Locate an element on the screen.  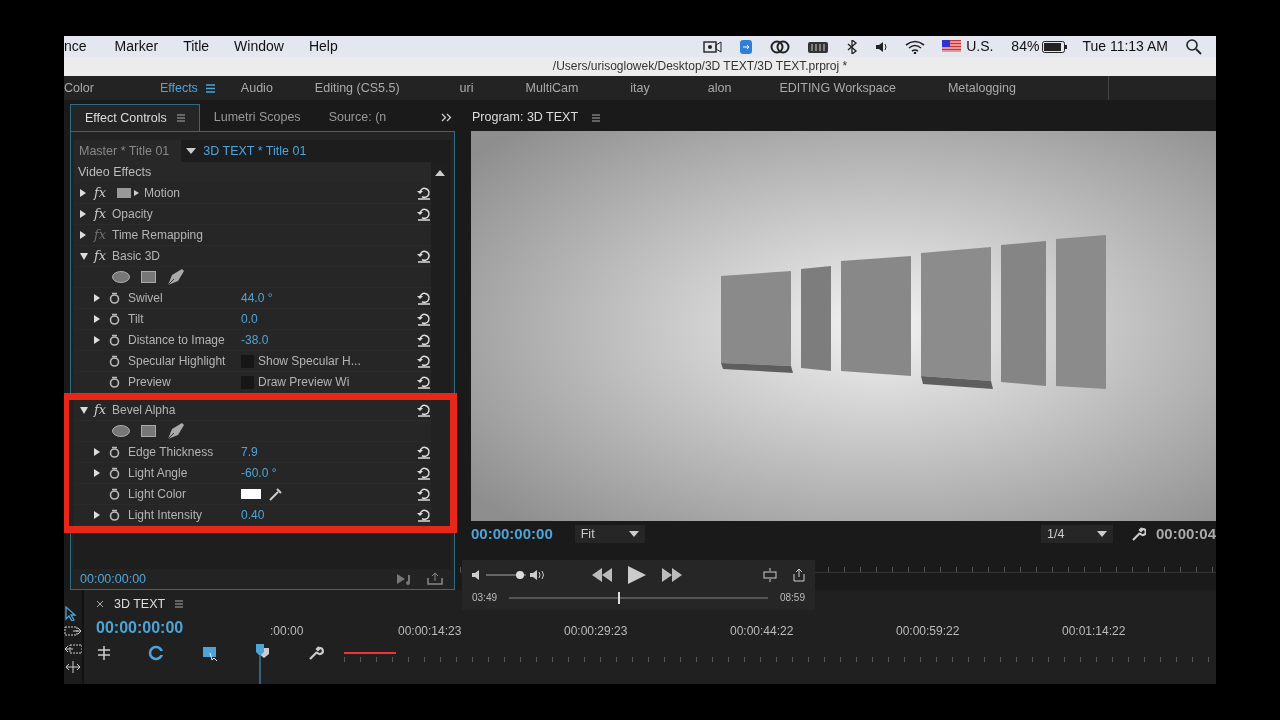
volume-icon is located at coordinates (477, 575).